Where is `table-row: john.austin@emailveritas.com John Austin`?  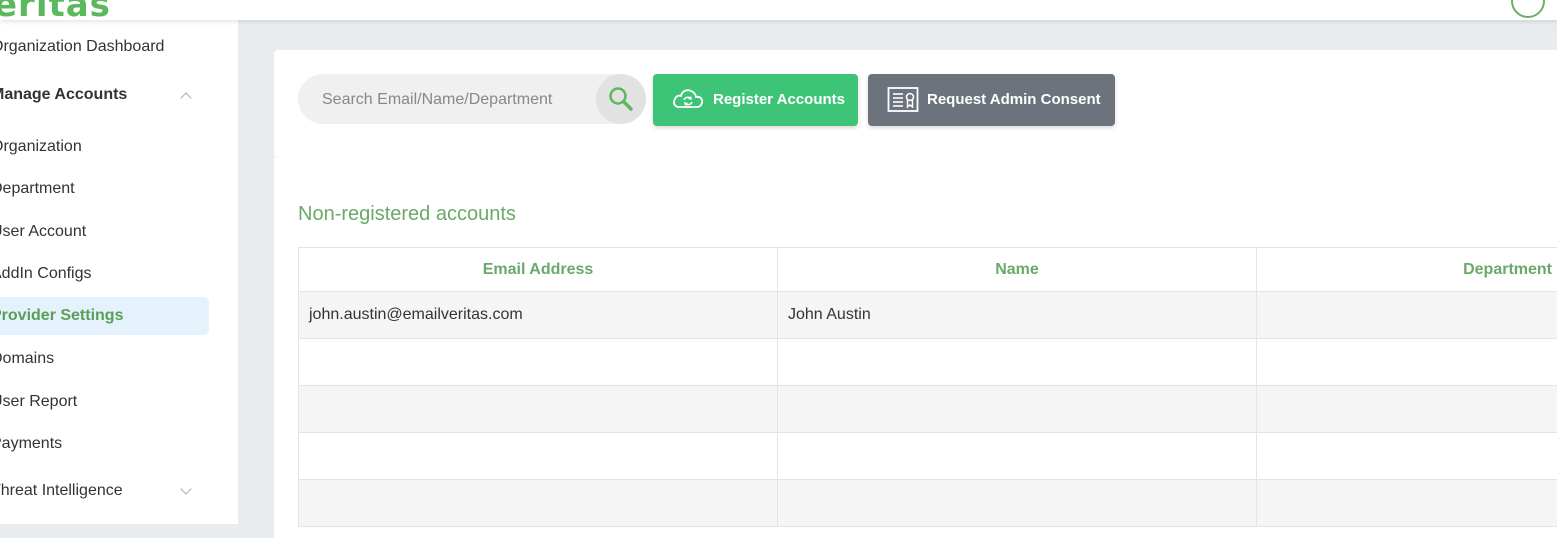 table-row: john.austin@emailveritas.com John Austin is located at coordinates (928, 315).